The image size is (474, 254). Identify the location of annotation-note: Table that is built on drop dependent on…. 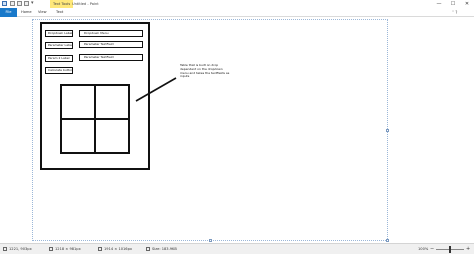
(205, 71).